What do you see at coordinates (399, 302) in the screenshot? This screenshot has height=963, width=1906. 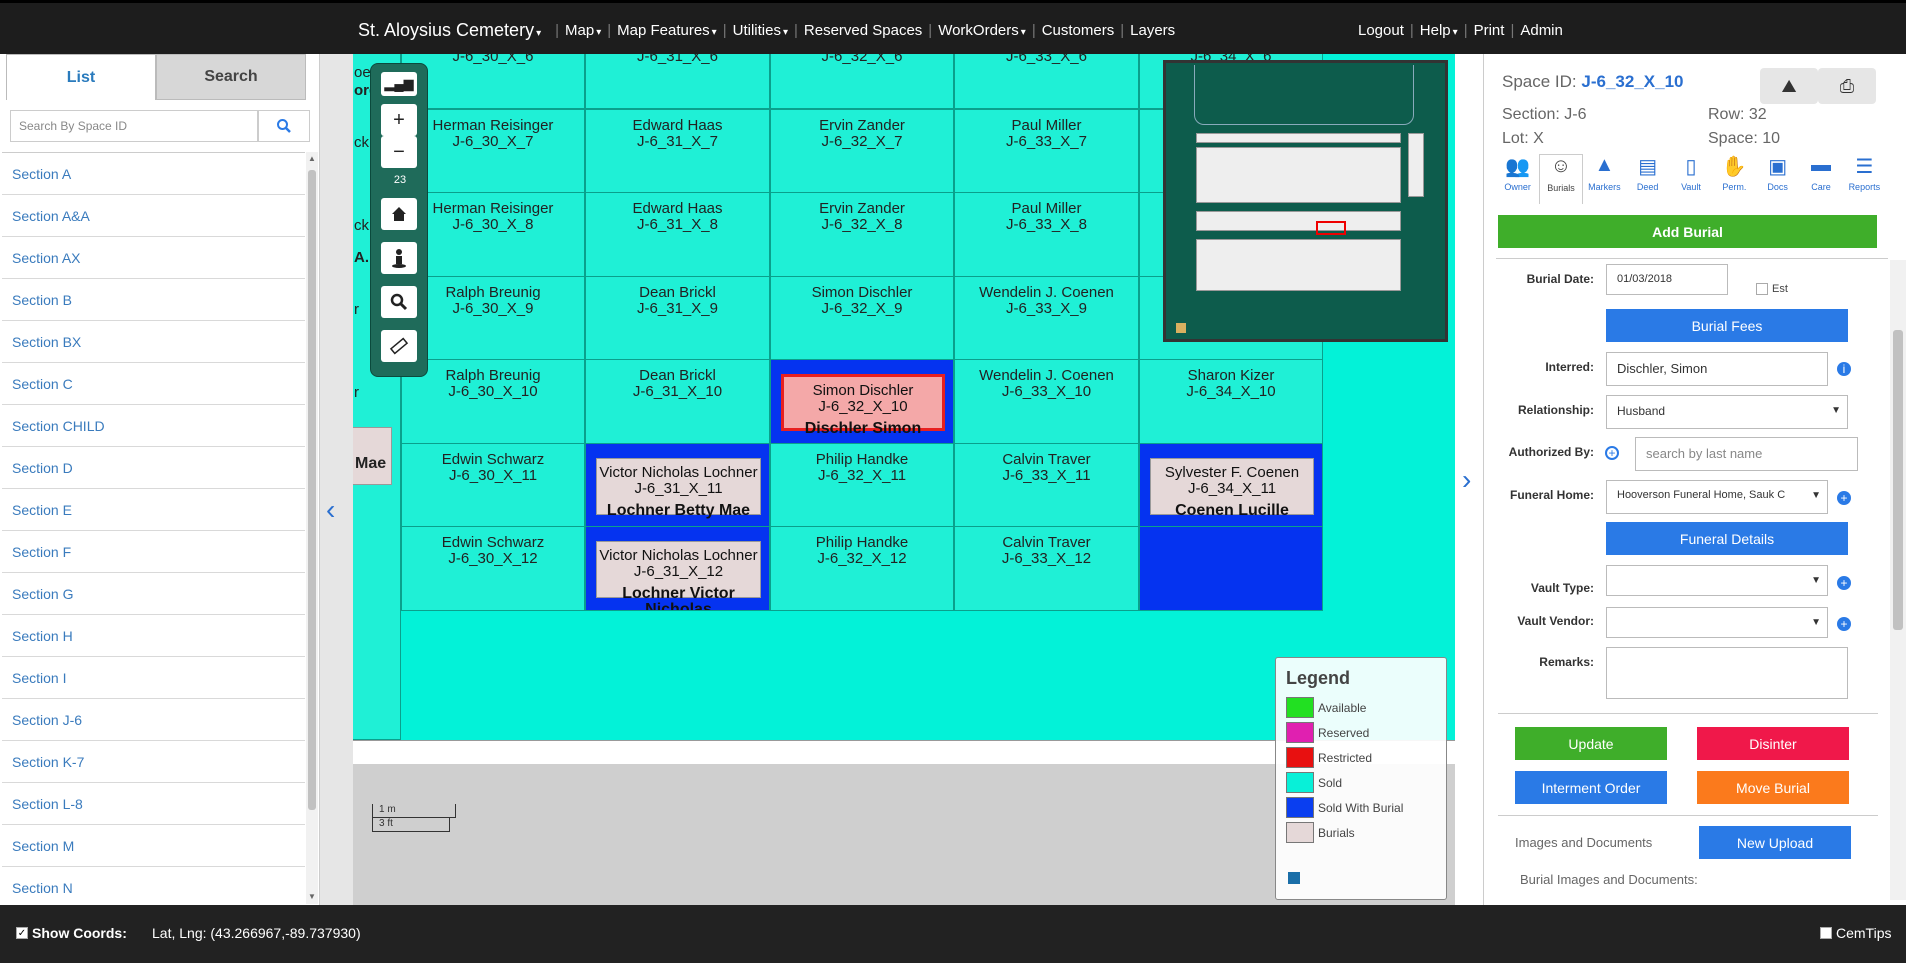 I see `zoom-area-button` at bounding box center [399, 302].